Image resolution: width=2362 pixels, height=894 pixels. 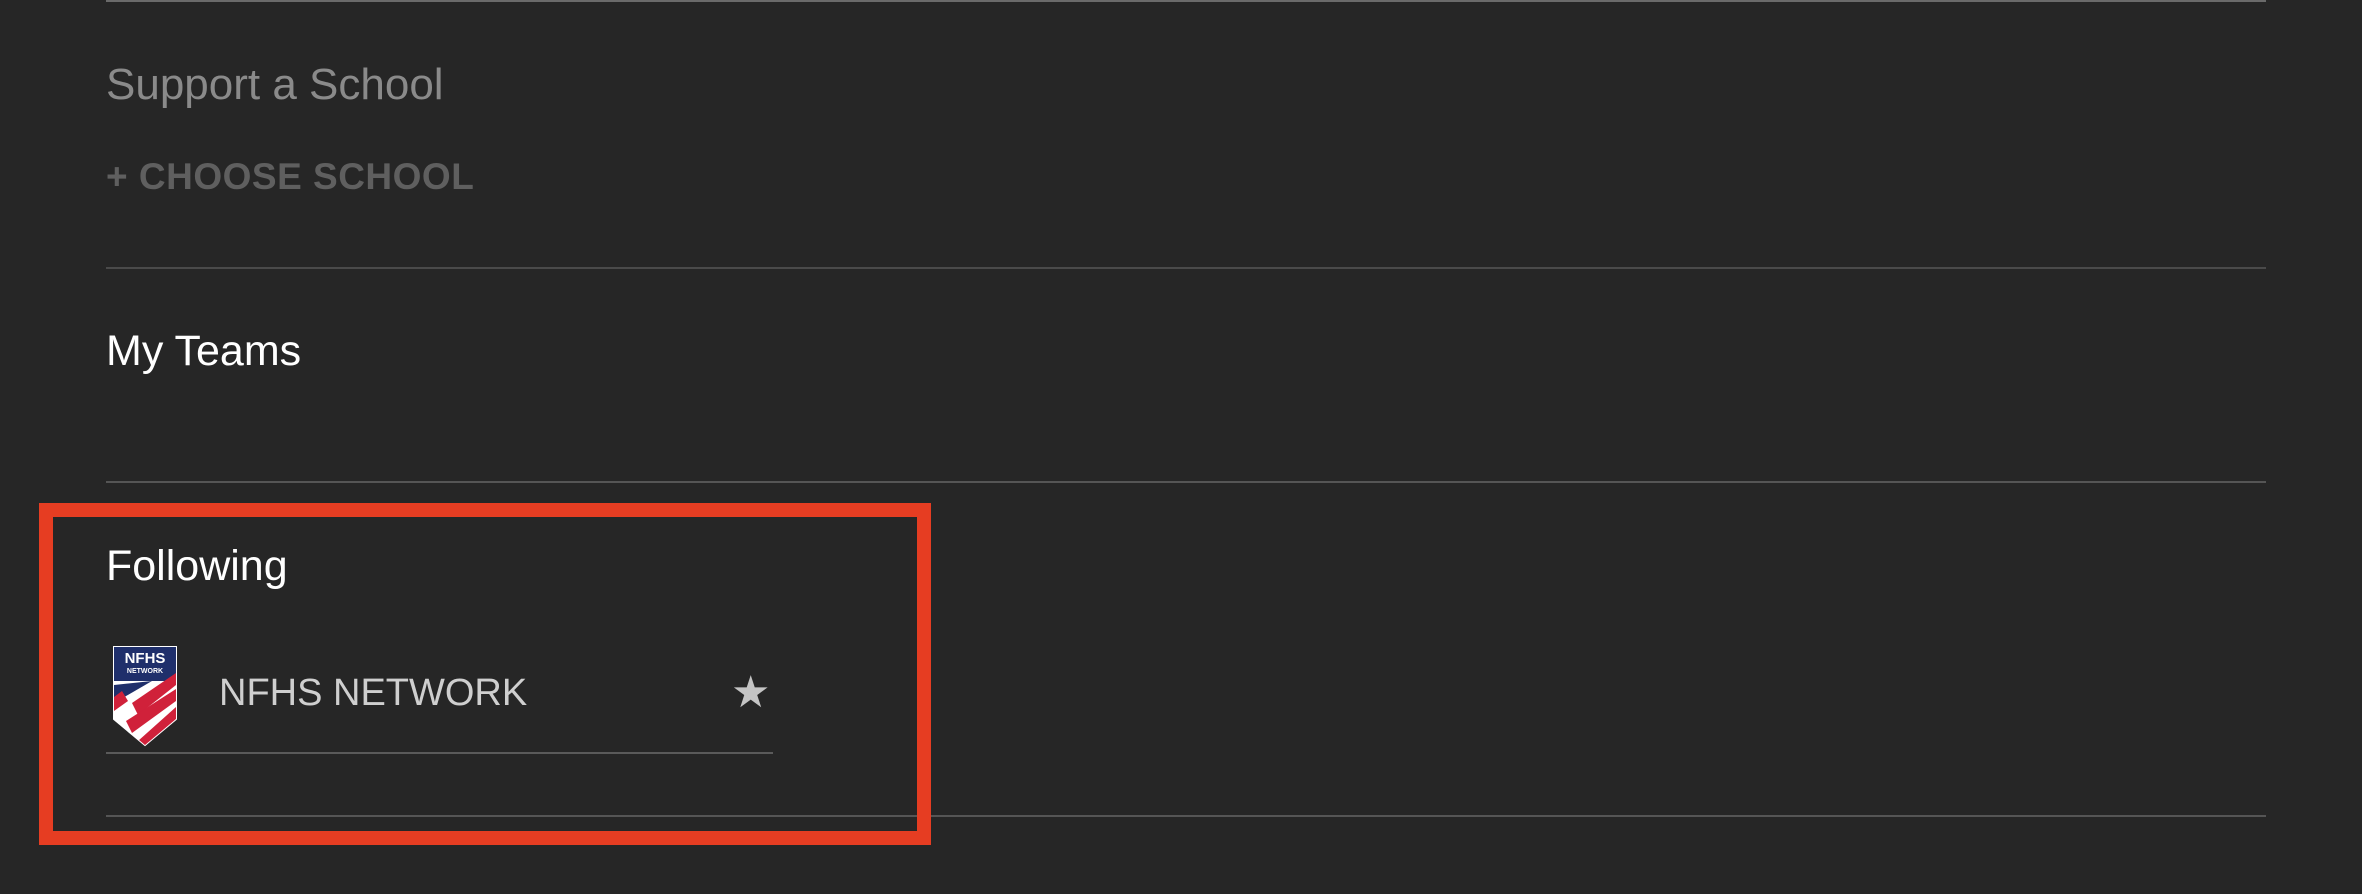 What do you see at coordinates (197, 566) in the screenshot?
I see `following-title: Following` at bounding box center [197, 566].